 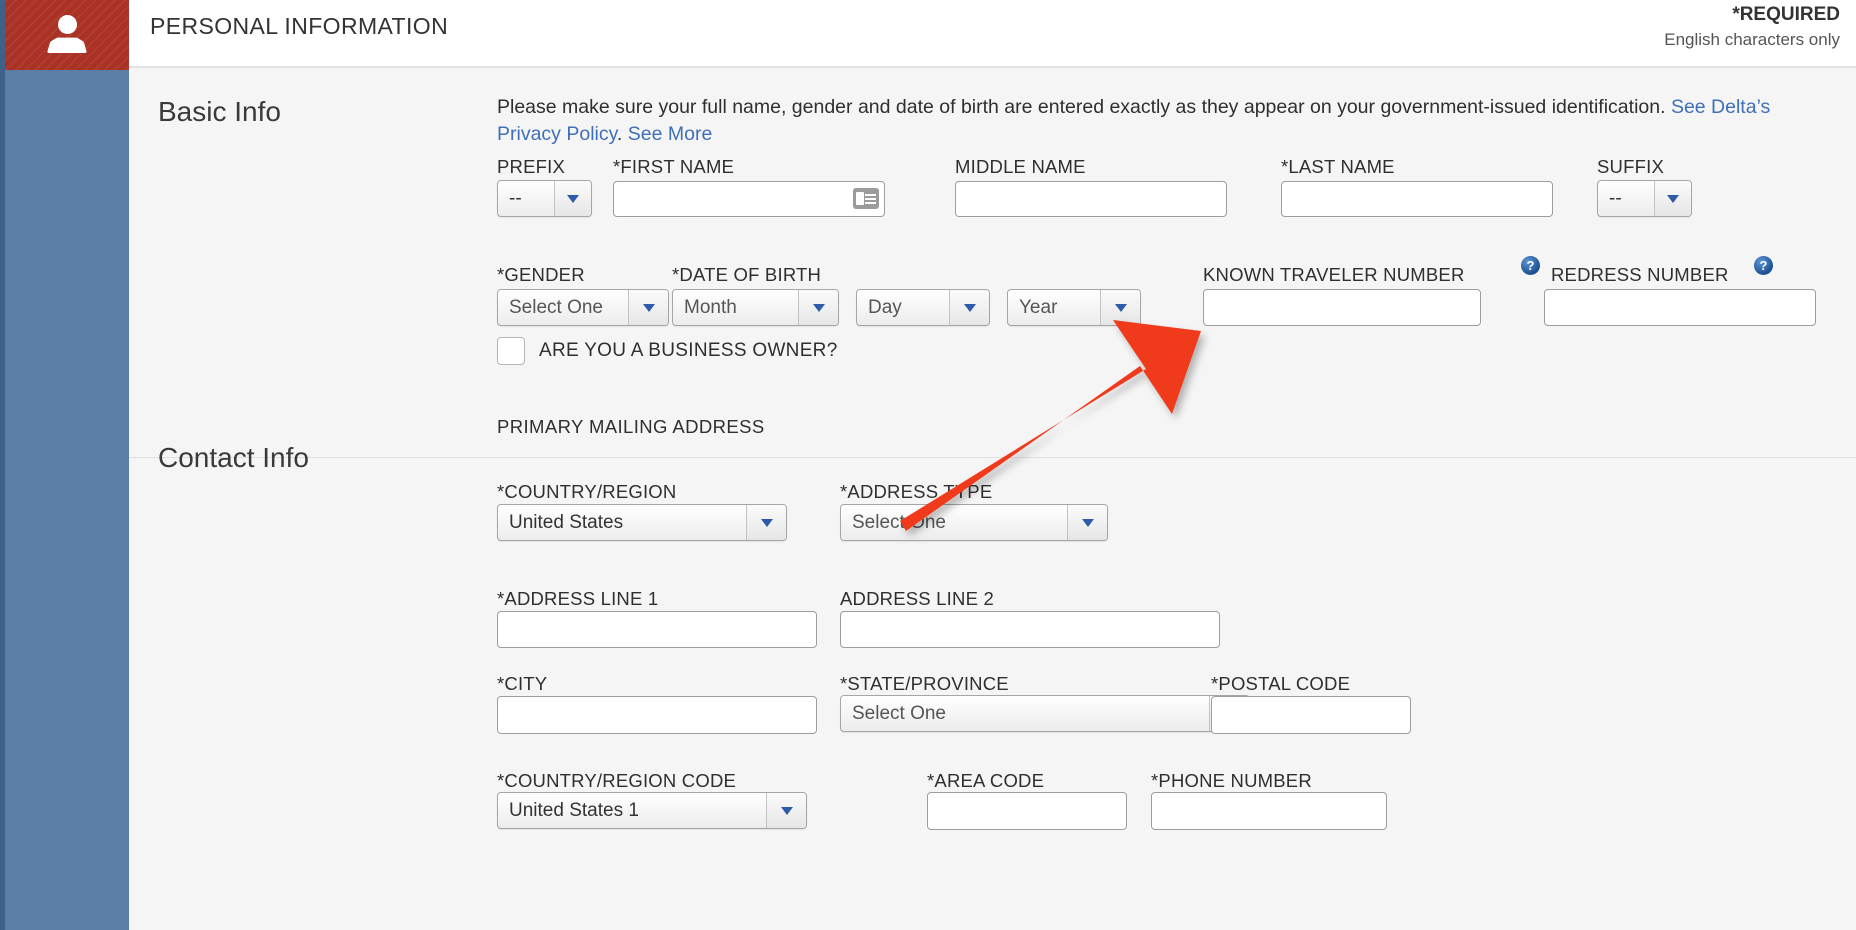 What do you see at coordinates (1763, 265) in the screenshot?
I see `redress-help-icon: ?` at bounding box center [1763, 265].